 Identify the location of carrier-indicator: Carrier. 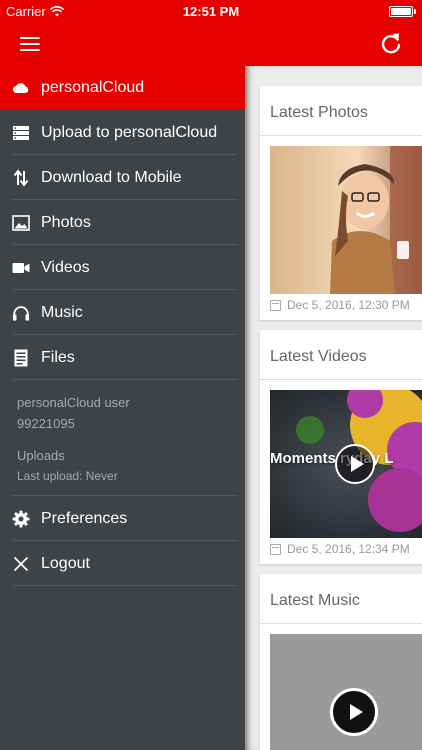
(35, 11).